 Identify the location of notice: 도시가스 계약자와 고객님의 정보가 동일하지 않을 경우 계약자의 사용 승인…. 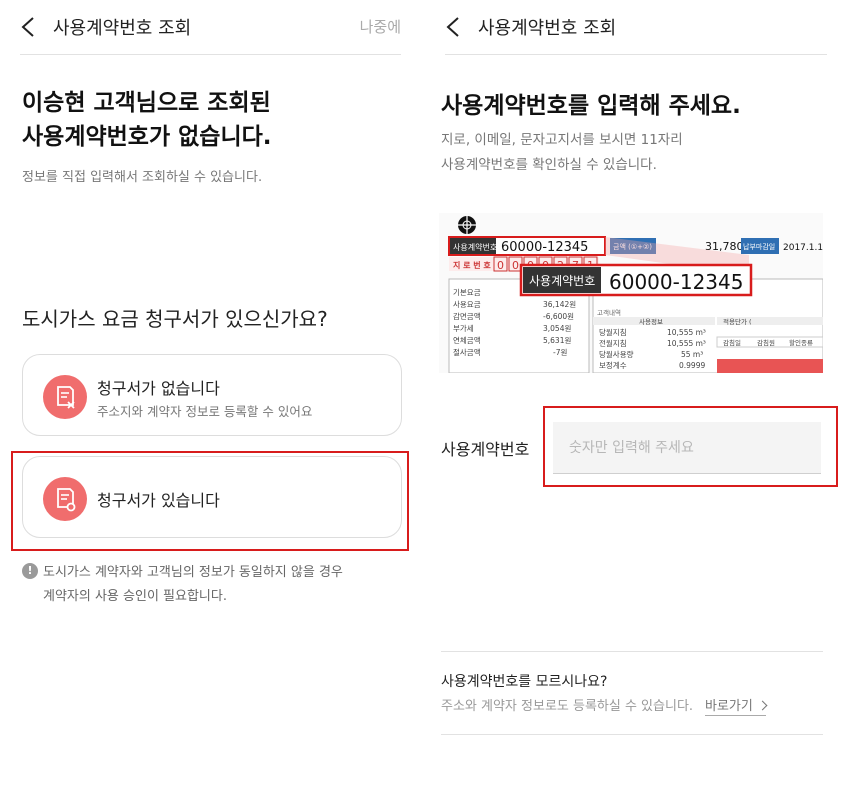
(218, 585).